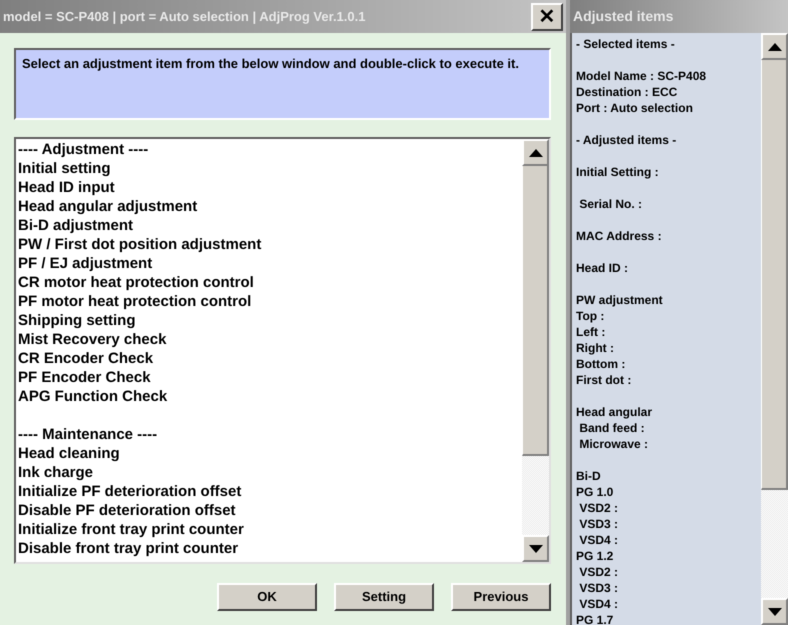 The width and height of the screenshot is (788, 625). What do you see at coordinates (86, 358) in the screenshot?
I see `list-item: CR Encoder Check` at bounding box center [86, 358].